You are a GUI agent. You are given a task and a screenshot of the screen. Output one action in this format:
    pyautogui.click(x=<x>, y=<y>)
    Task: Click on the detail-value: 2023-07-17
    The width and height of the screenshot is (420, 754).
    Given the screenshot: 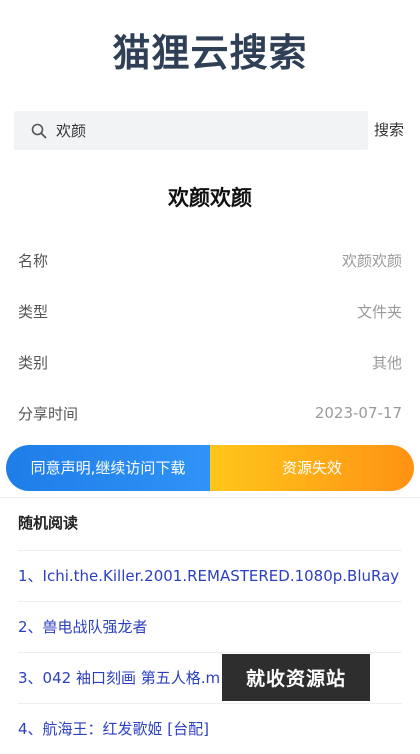 What is the action you would take?
    pyautogui.click(x=358, y=413)
    